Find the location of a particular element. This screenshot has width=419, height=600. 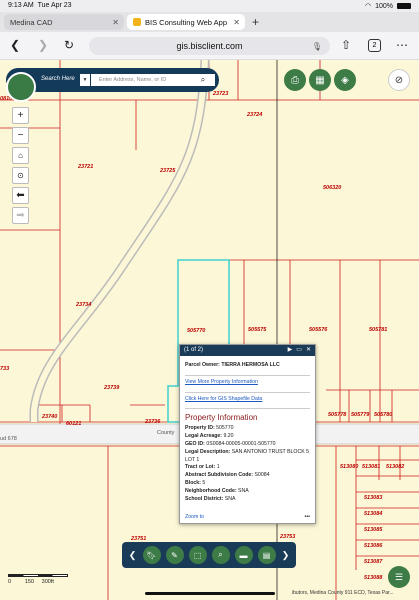

tab-bar: Medina CAD ✕ BIS Consulting Web App ✕ + is located at coordinates (209, 22).